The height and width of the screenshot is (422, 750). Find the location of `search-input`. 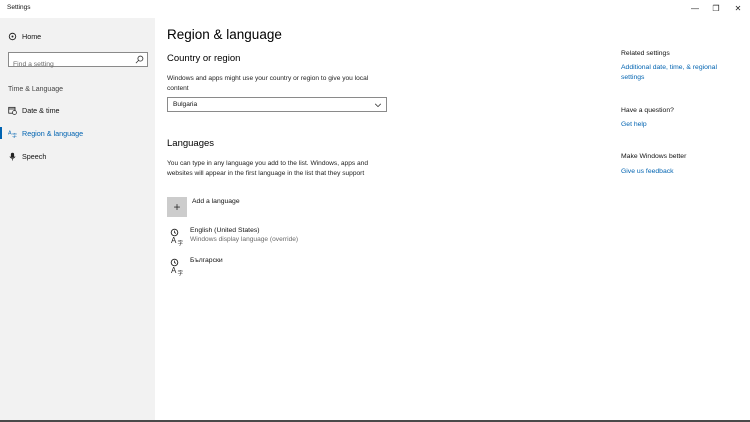

search-input is located at coordinates (68, 64).